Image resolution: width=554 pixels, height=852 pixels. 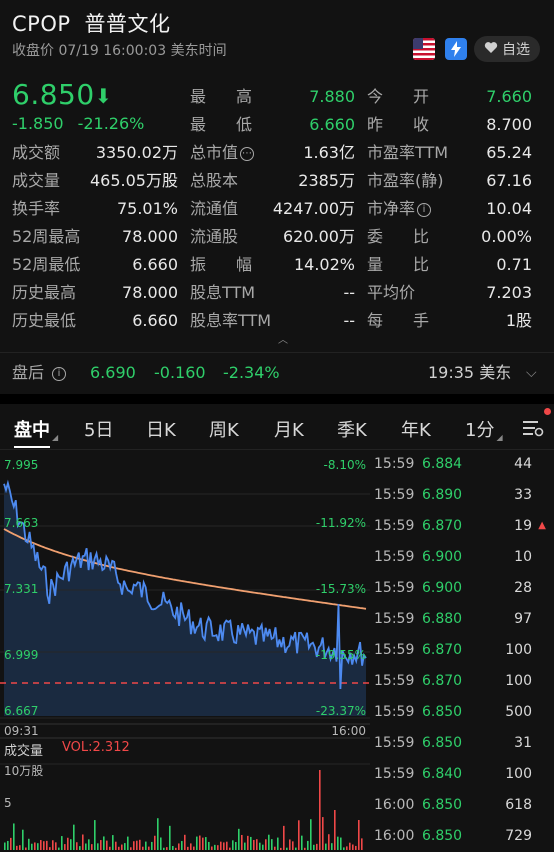 What do you see at coordinates (442, 557) in the screenshot?
I see `tick-price: 6.900` at bounding box center [442, 557].